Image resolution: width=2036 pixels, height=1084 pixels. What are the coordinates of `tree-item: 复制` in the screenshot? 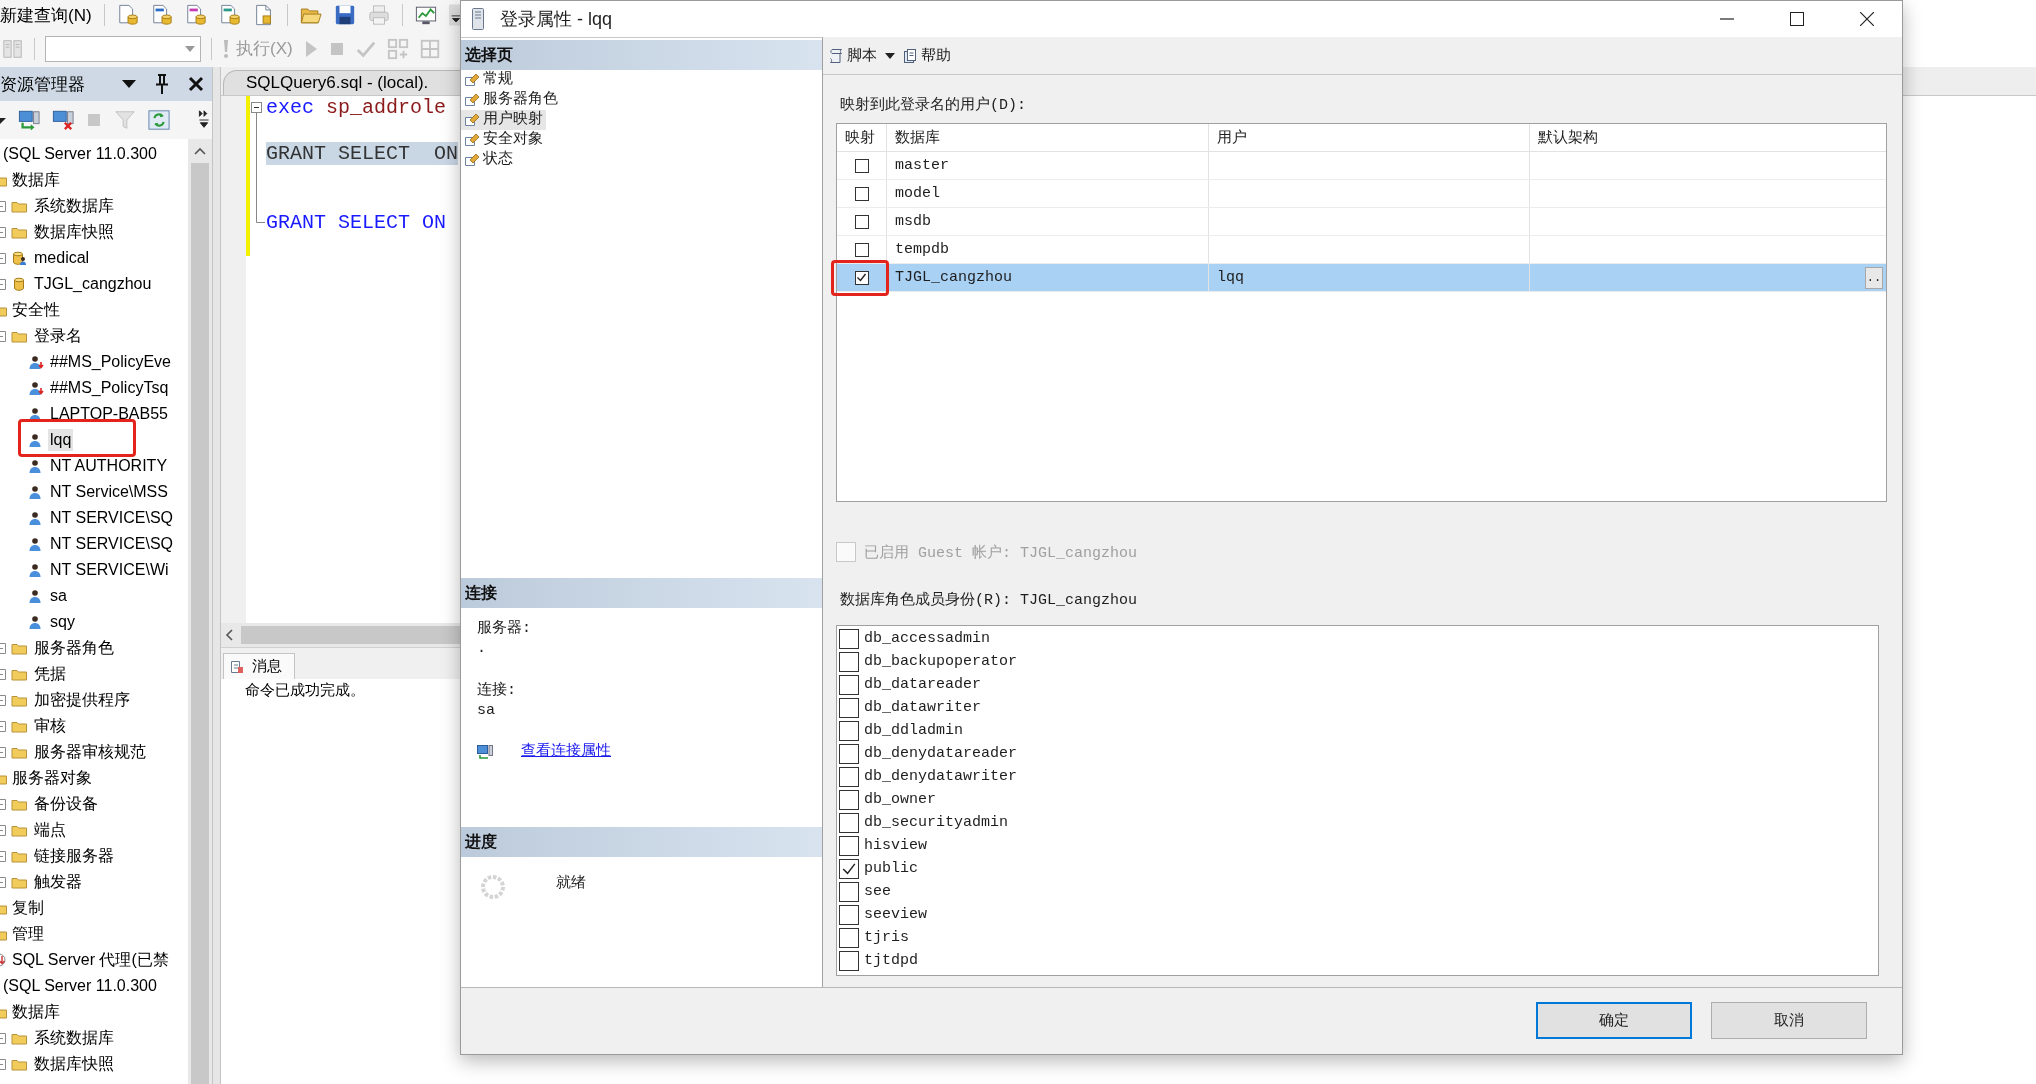 It's located at (28, 908).